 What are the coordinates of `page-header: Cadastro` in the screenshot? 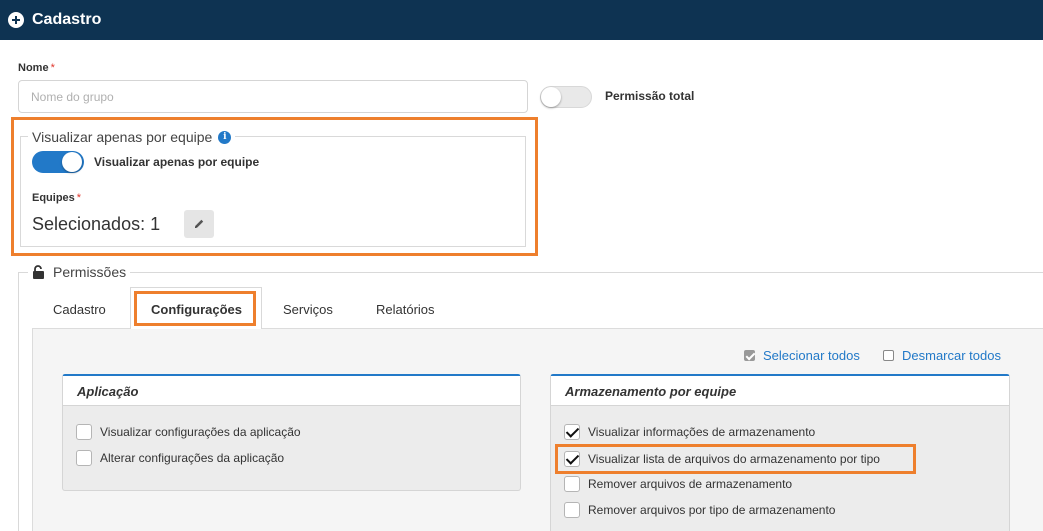 It's located at (521, 20).